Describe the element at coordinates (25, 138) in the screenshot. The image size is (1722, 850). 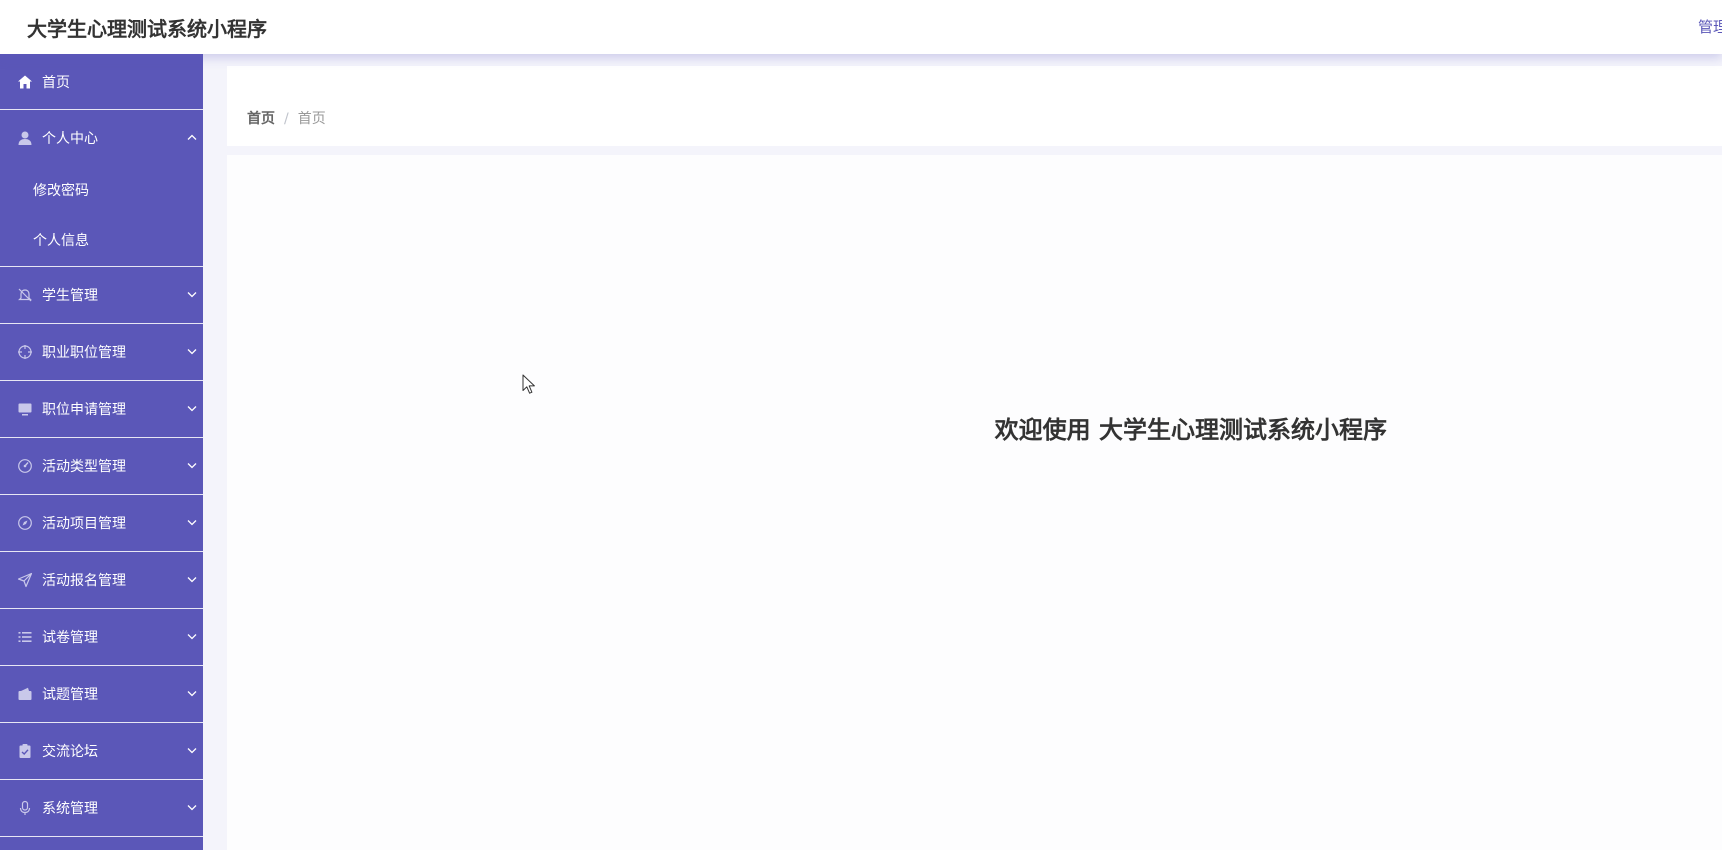
I see `user-icon` at that location.